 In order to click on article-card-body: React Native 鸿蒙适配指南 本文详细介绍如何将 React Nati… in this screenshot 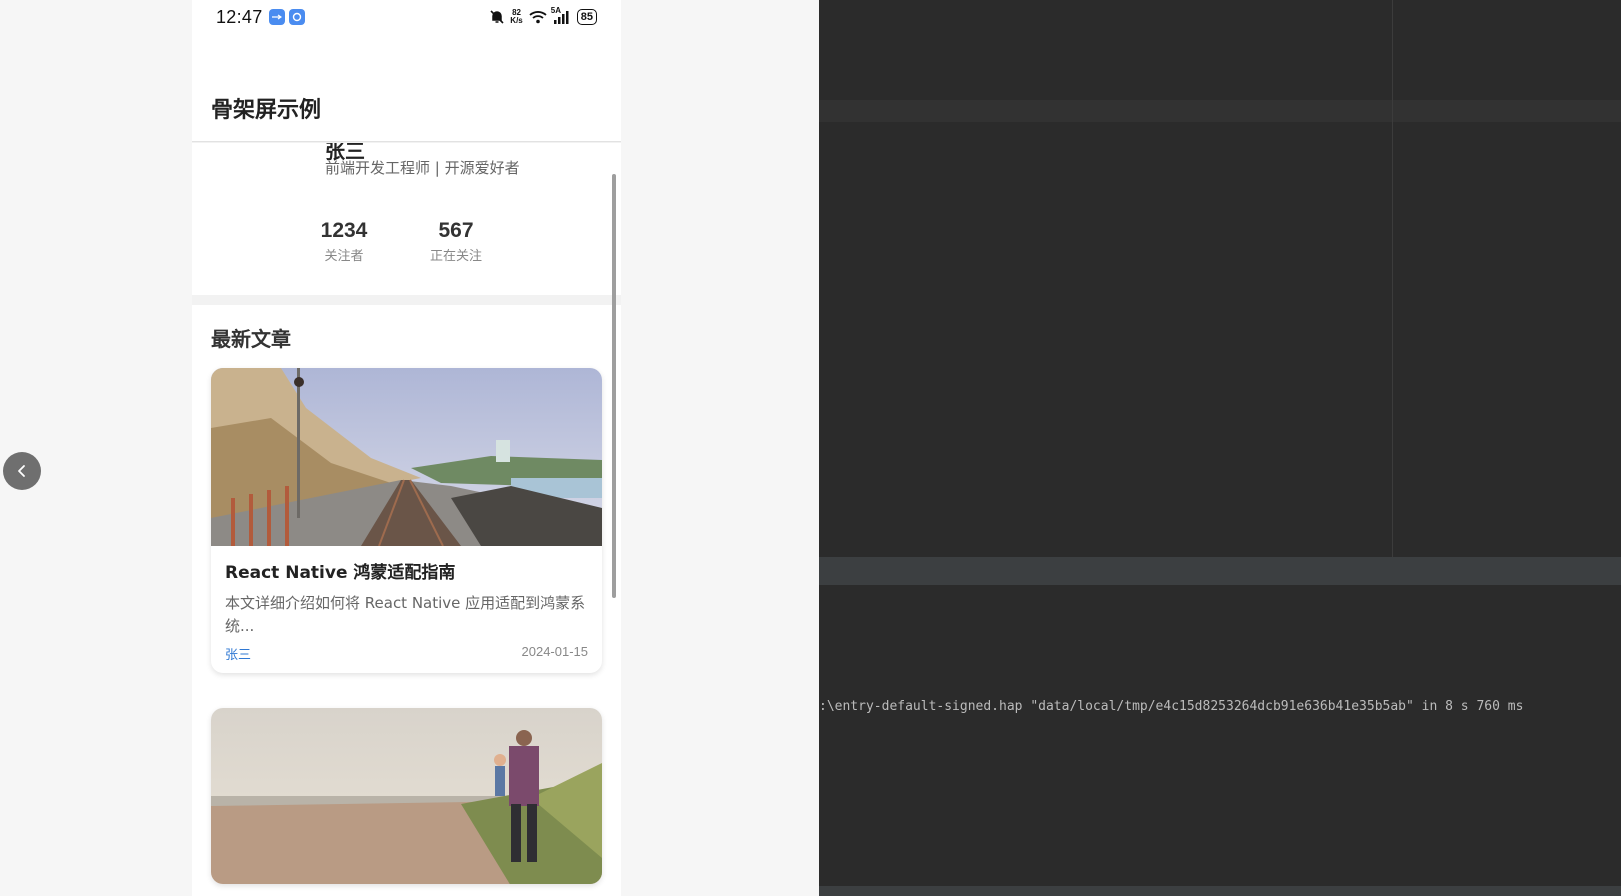, I will do `click(406, 609)`.